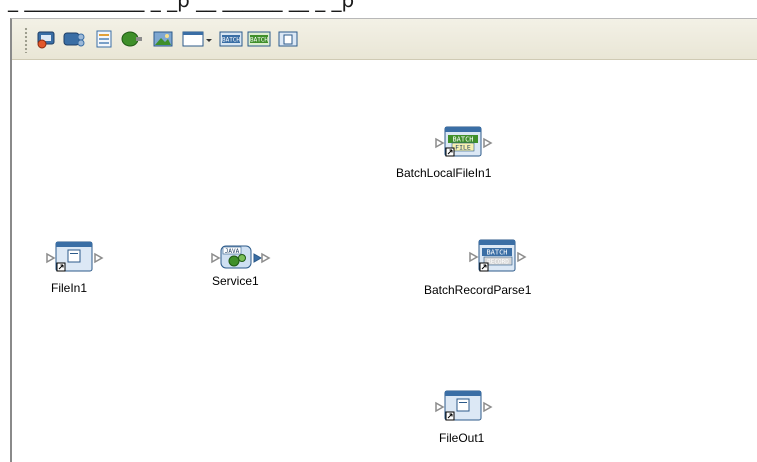 This screenshot has height=462, width=757. What do you see at coordinates (69, 288) in the screenshot?
I see `component-label: FileIn1` at bounding box center [69, 288].